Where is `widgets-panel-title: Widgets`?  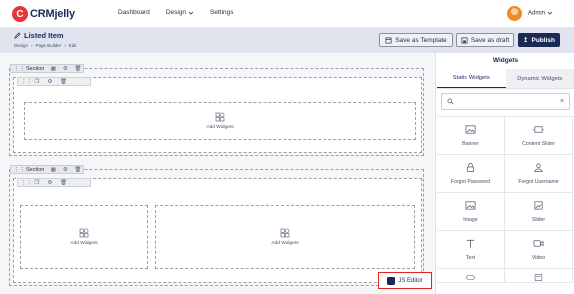
widgets-panel-title: Widgets is located at coordinates (505, 60).